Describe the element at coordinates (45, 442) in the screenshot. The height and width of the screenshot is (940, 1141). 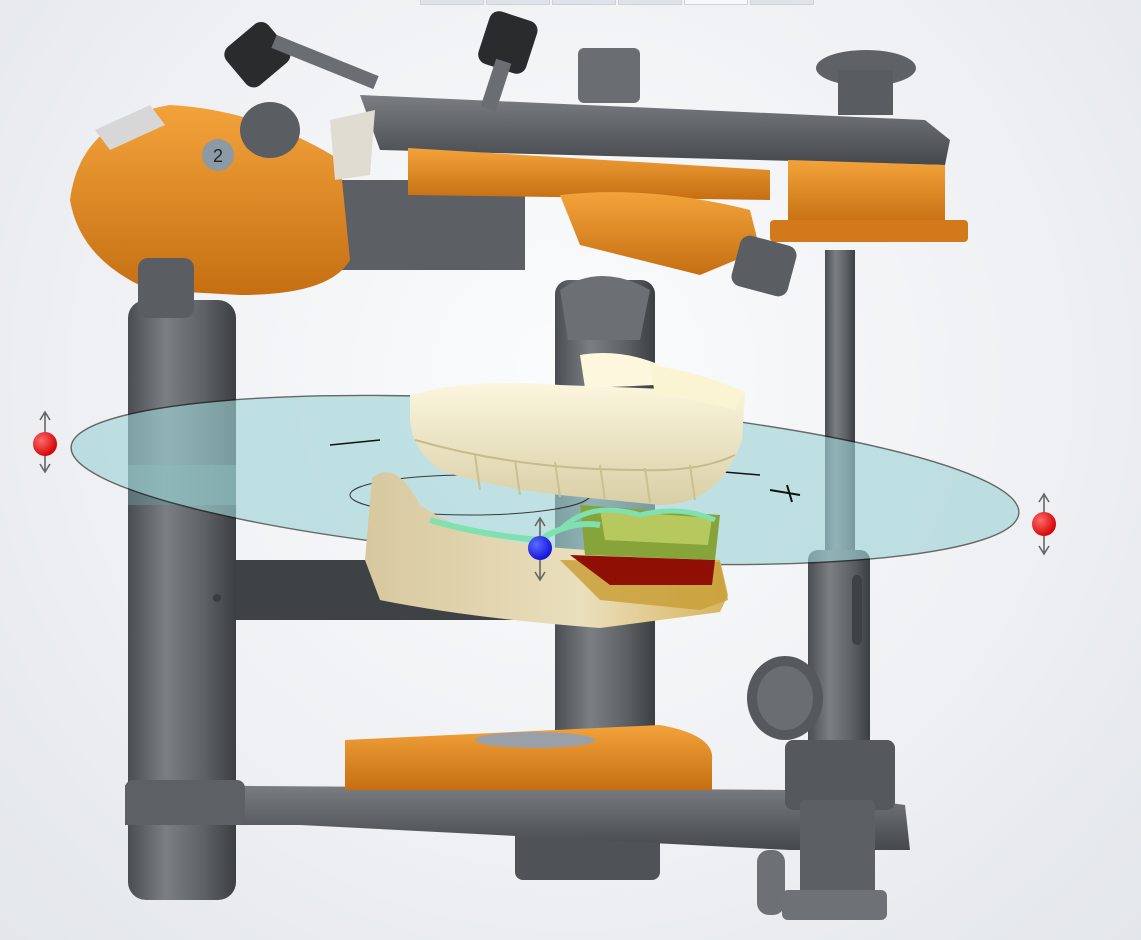
I see `plane-handle-left` at that location.